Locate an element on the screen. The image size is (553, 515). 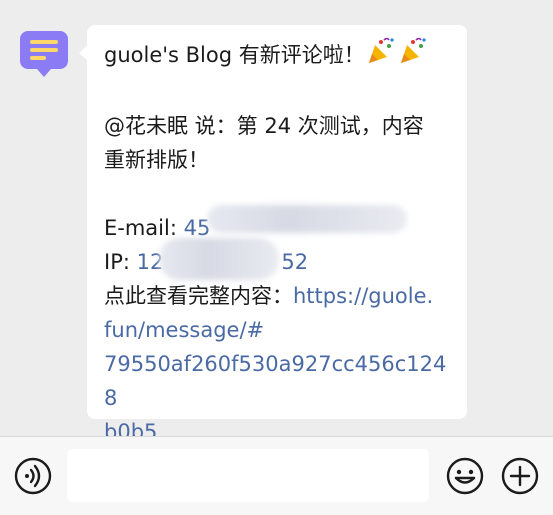
plus-icon is located at coordinates (520, 476).